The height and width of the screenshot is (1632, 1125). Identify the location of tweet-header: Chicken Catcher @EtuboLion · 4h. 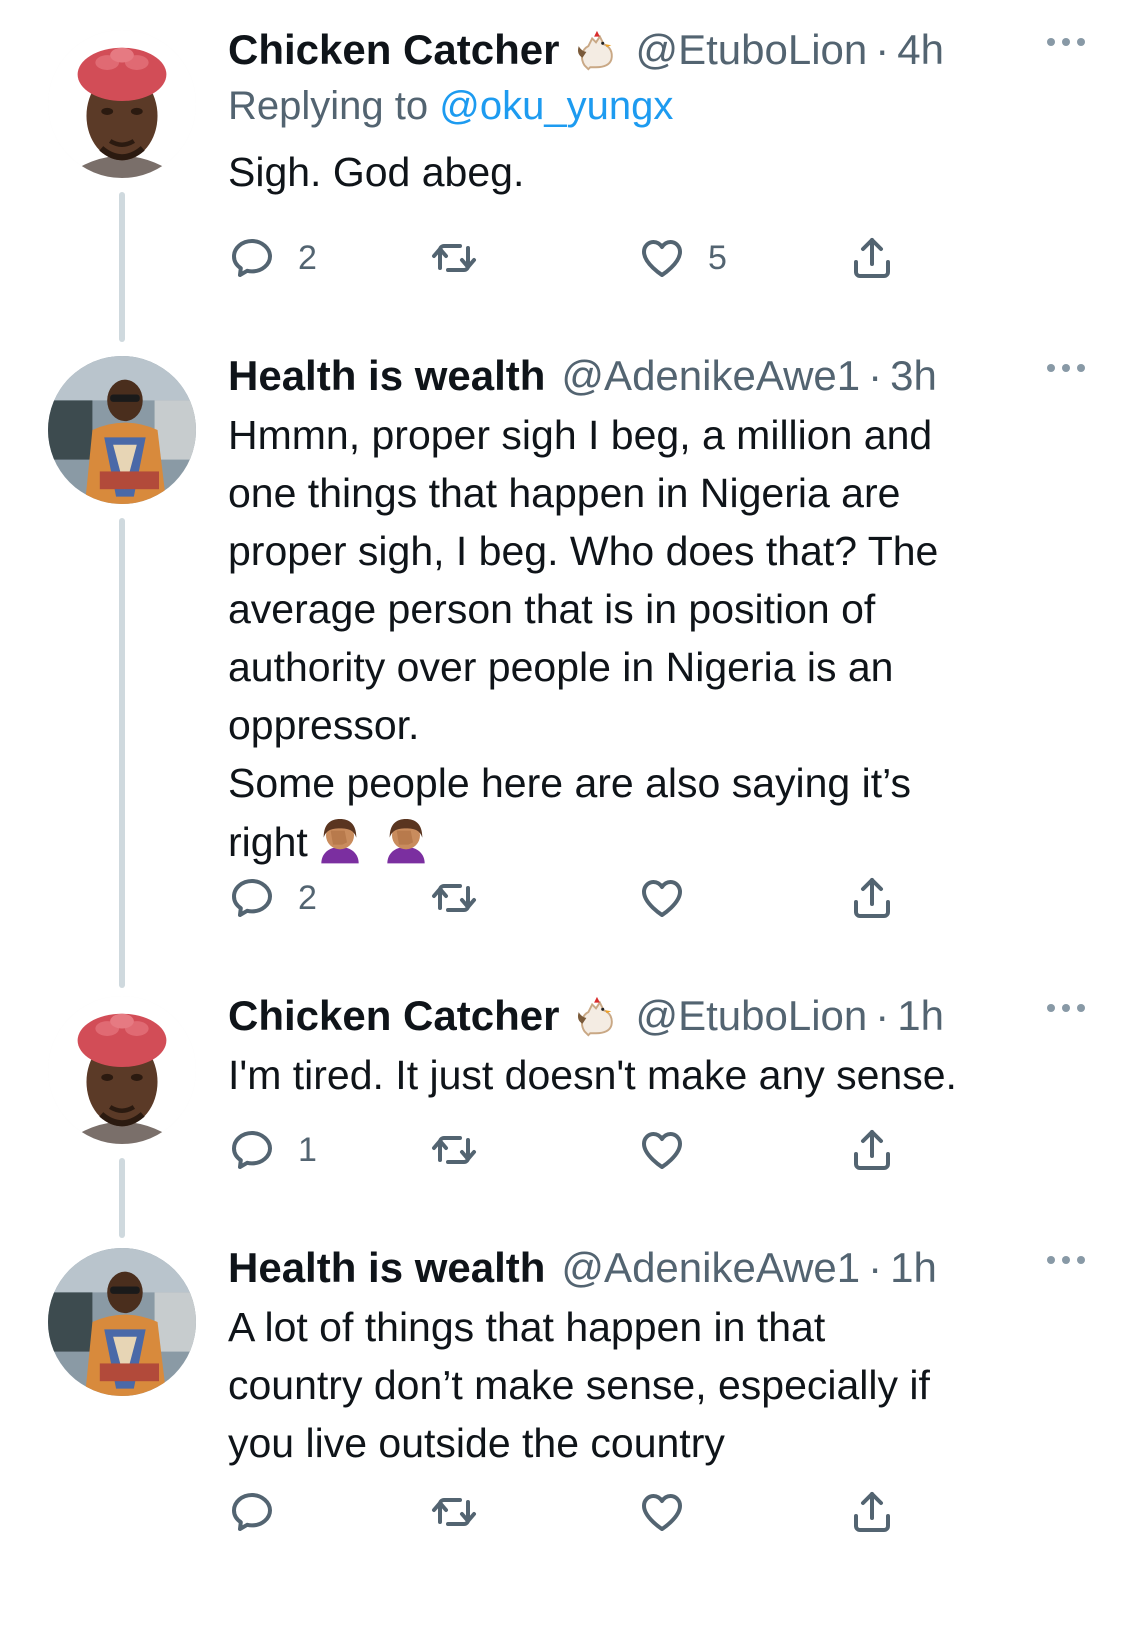
(656, 50).